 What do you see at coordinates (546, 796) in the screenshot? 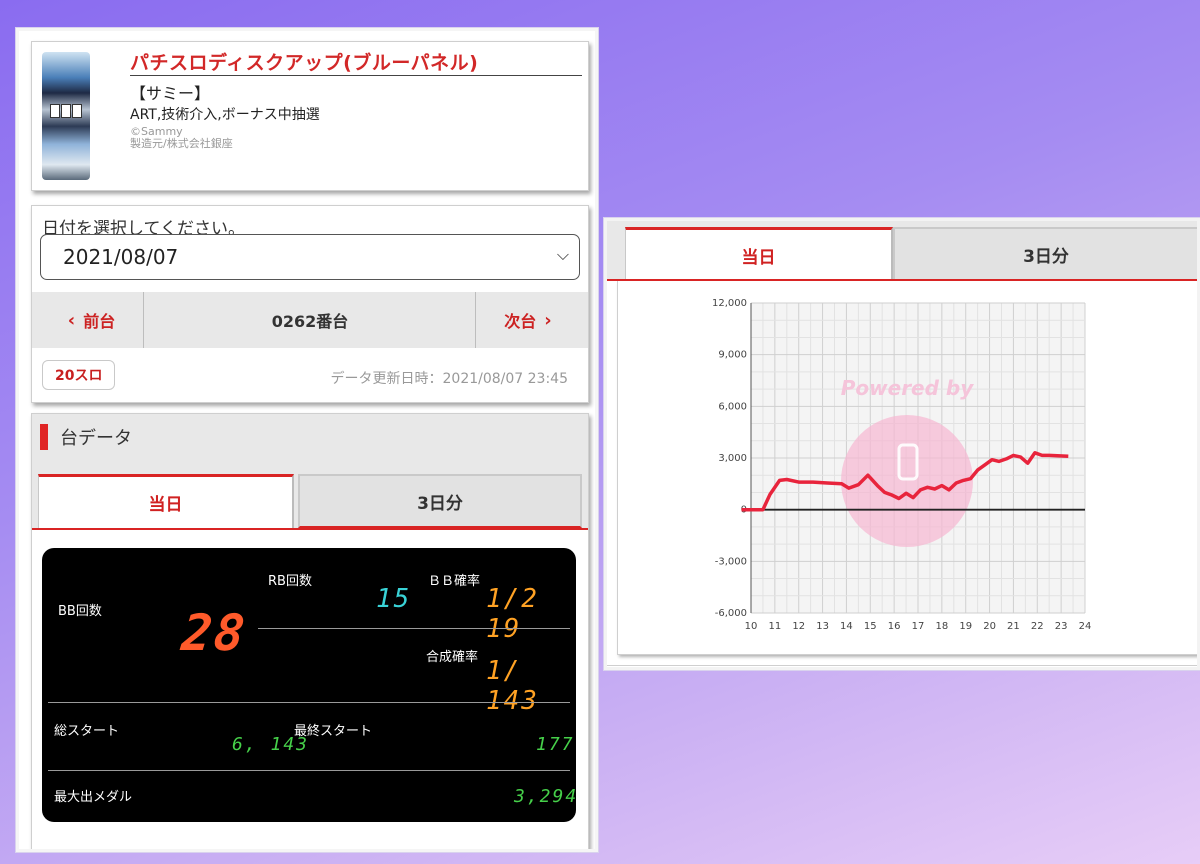
I see `max-medal-value: 3,294` at bounding box center [546, 796].